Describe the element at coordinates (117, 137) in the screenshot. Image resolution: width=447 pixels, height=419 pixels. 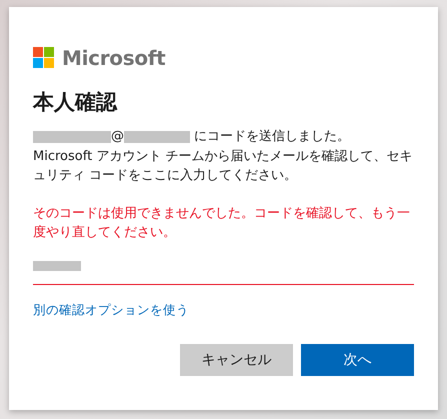
I see `at-sign: @` at that location.